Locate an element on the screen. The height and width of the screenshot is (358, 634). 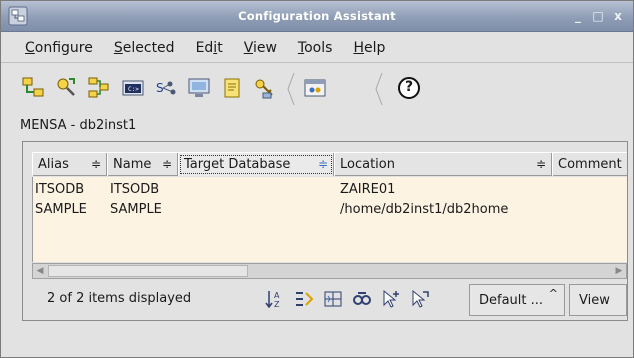
help-glyph: ? is located at coordinates (409, 87).